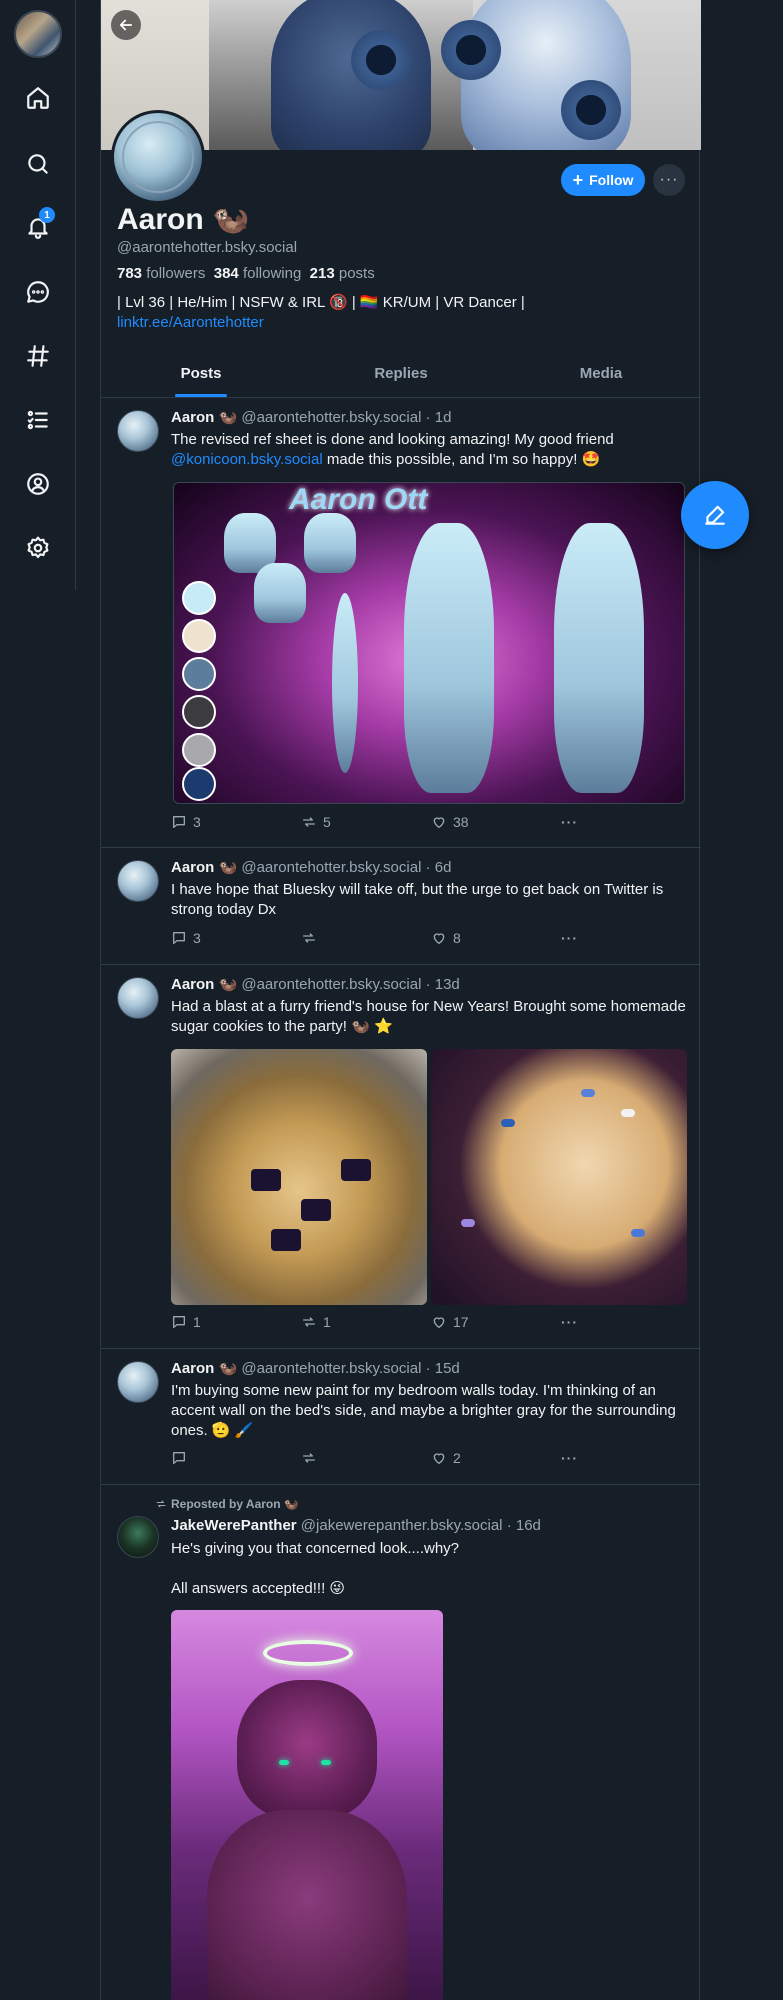  I want to click on reply-button, so click(182, 1458).